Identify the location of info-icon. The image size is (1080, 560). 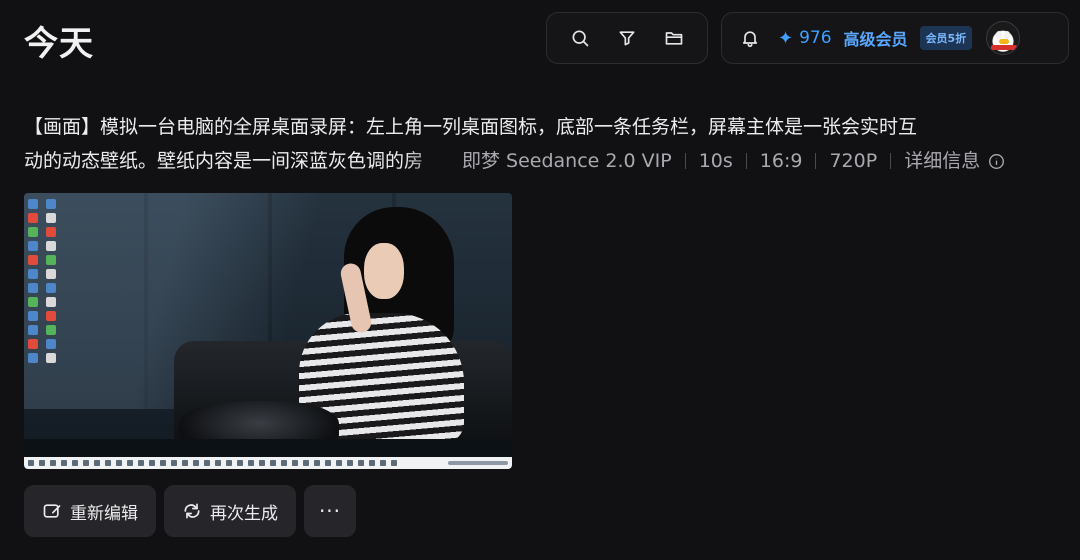
(996, 161).